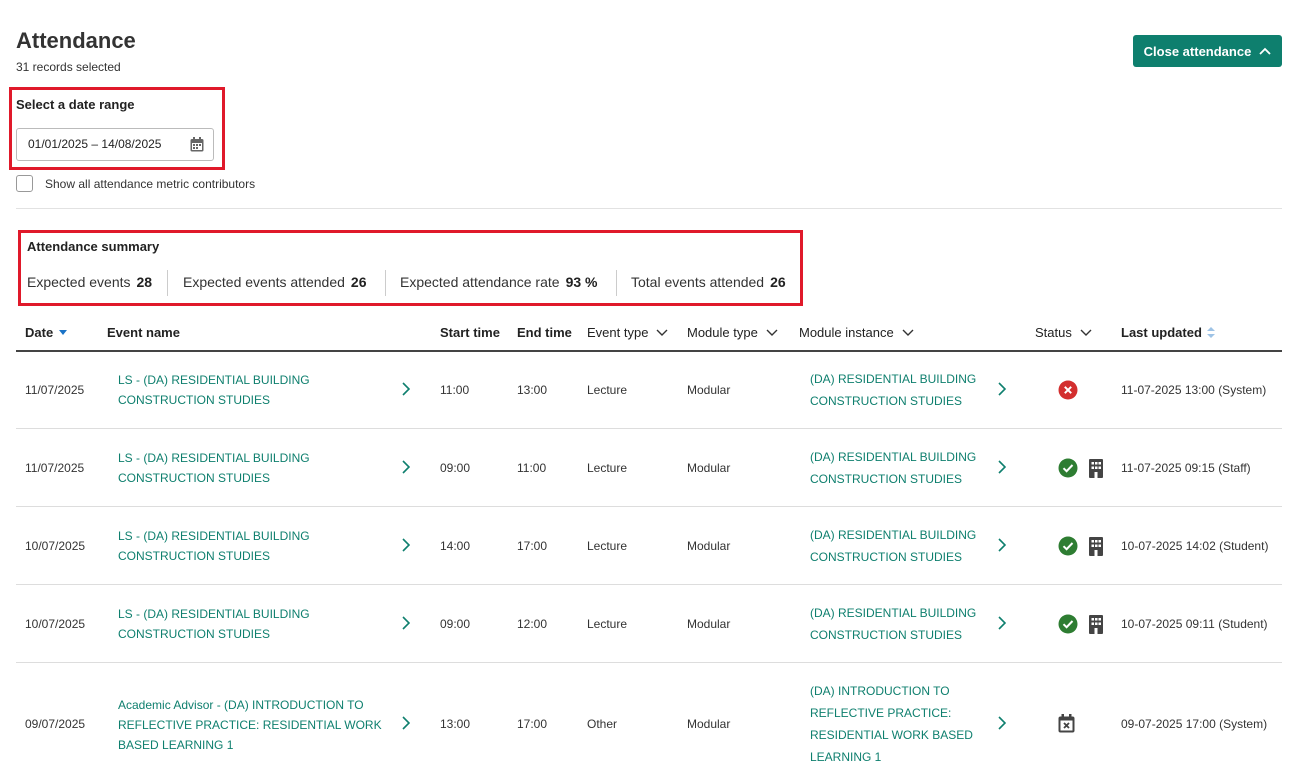  I want to click on column-header-event-type: Event type, so click(627, 332).